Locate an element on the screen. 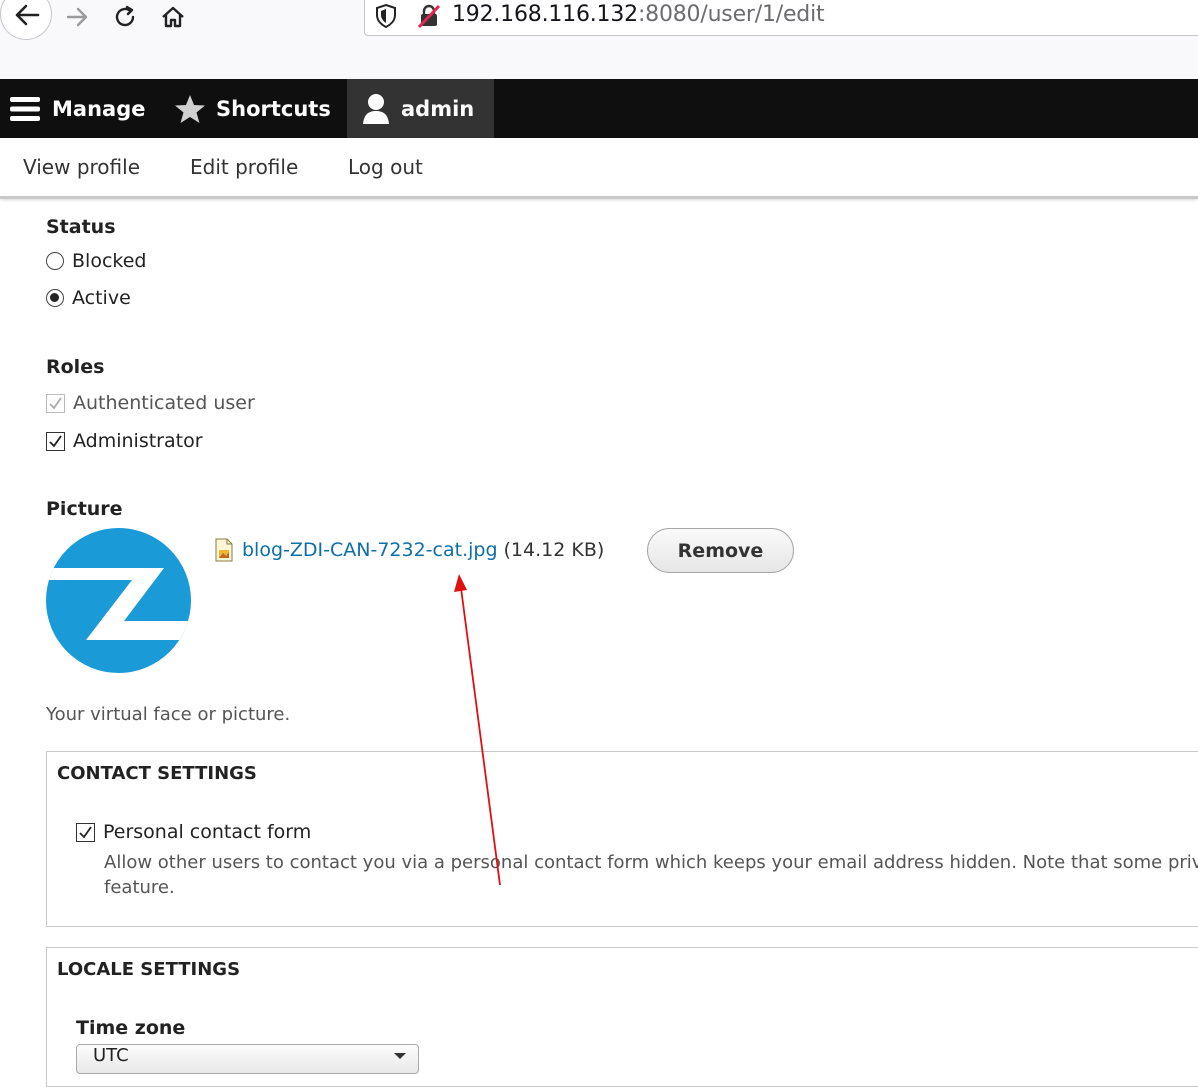  status-active-option: Active is located at coordinates (88, 298).